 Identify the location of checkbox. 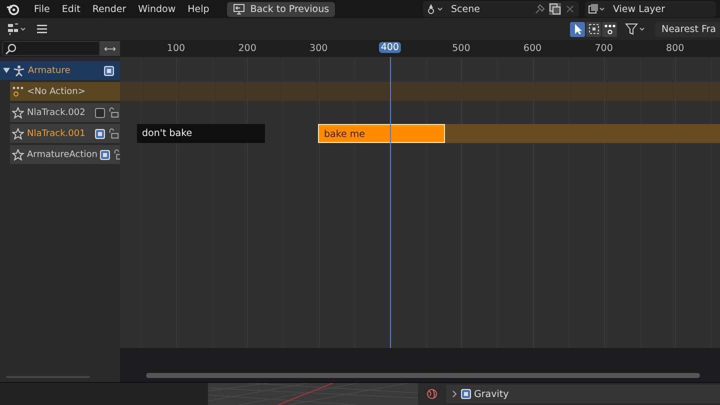
(100, 113).